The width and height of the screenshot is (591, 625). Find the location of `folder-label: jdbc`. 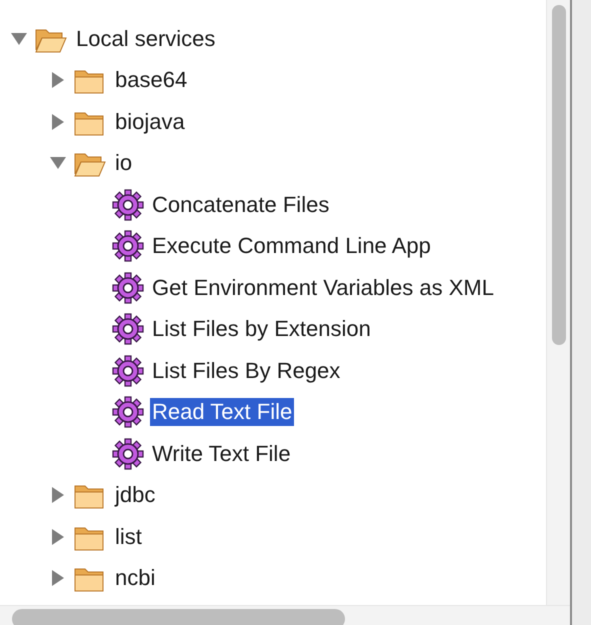

folder-label: jdbc is located at coordinates (135, 495).